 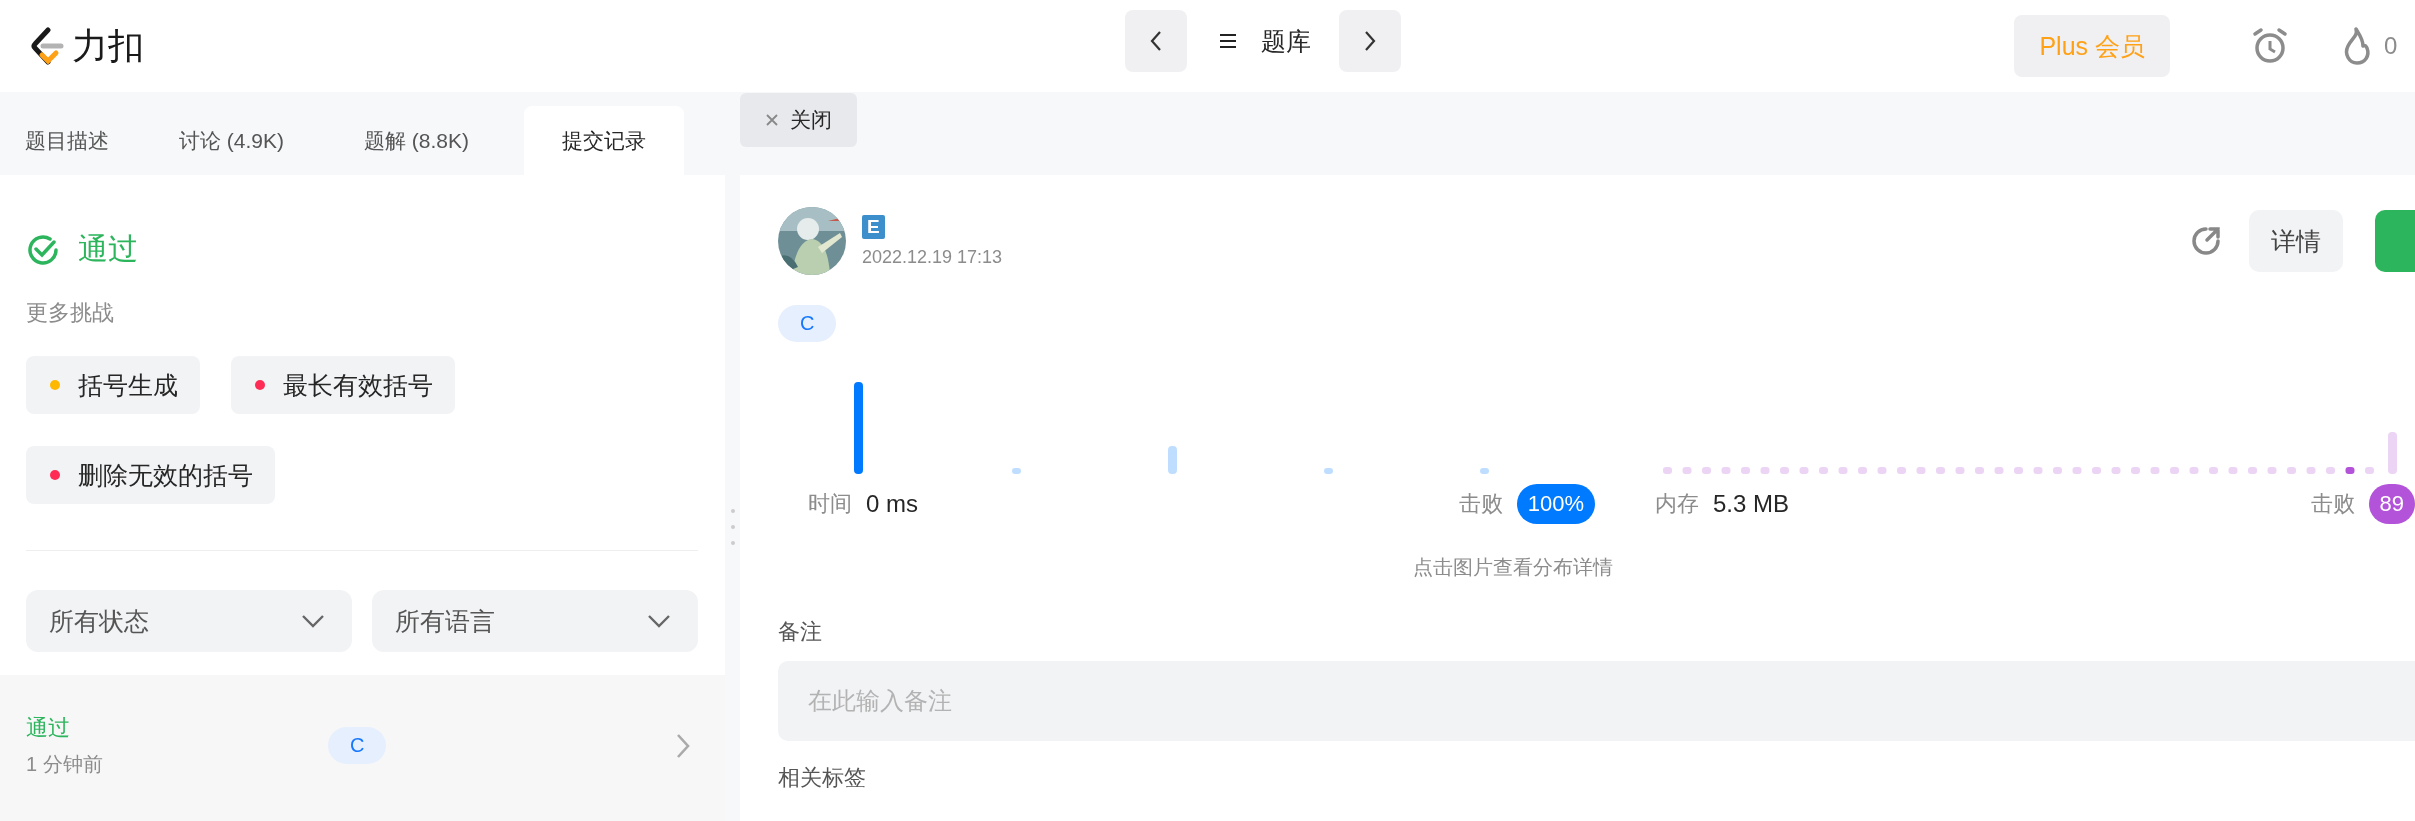 What do you see at coordinates (1596, 701) in the screenshot?
I see `note-input: 在此输入备注` at bounding box center [1596, 701].